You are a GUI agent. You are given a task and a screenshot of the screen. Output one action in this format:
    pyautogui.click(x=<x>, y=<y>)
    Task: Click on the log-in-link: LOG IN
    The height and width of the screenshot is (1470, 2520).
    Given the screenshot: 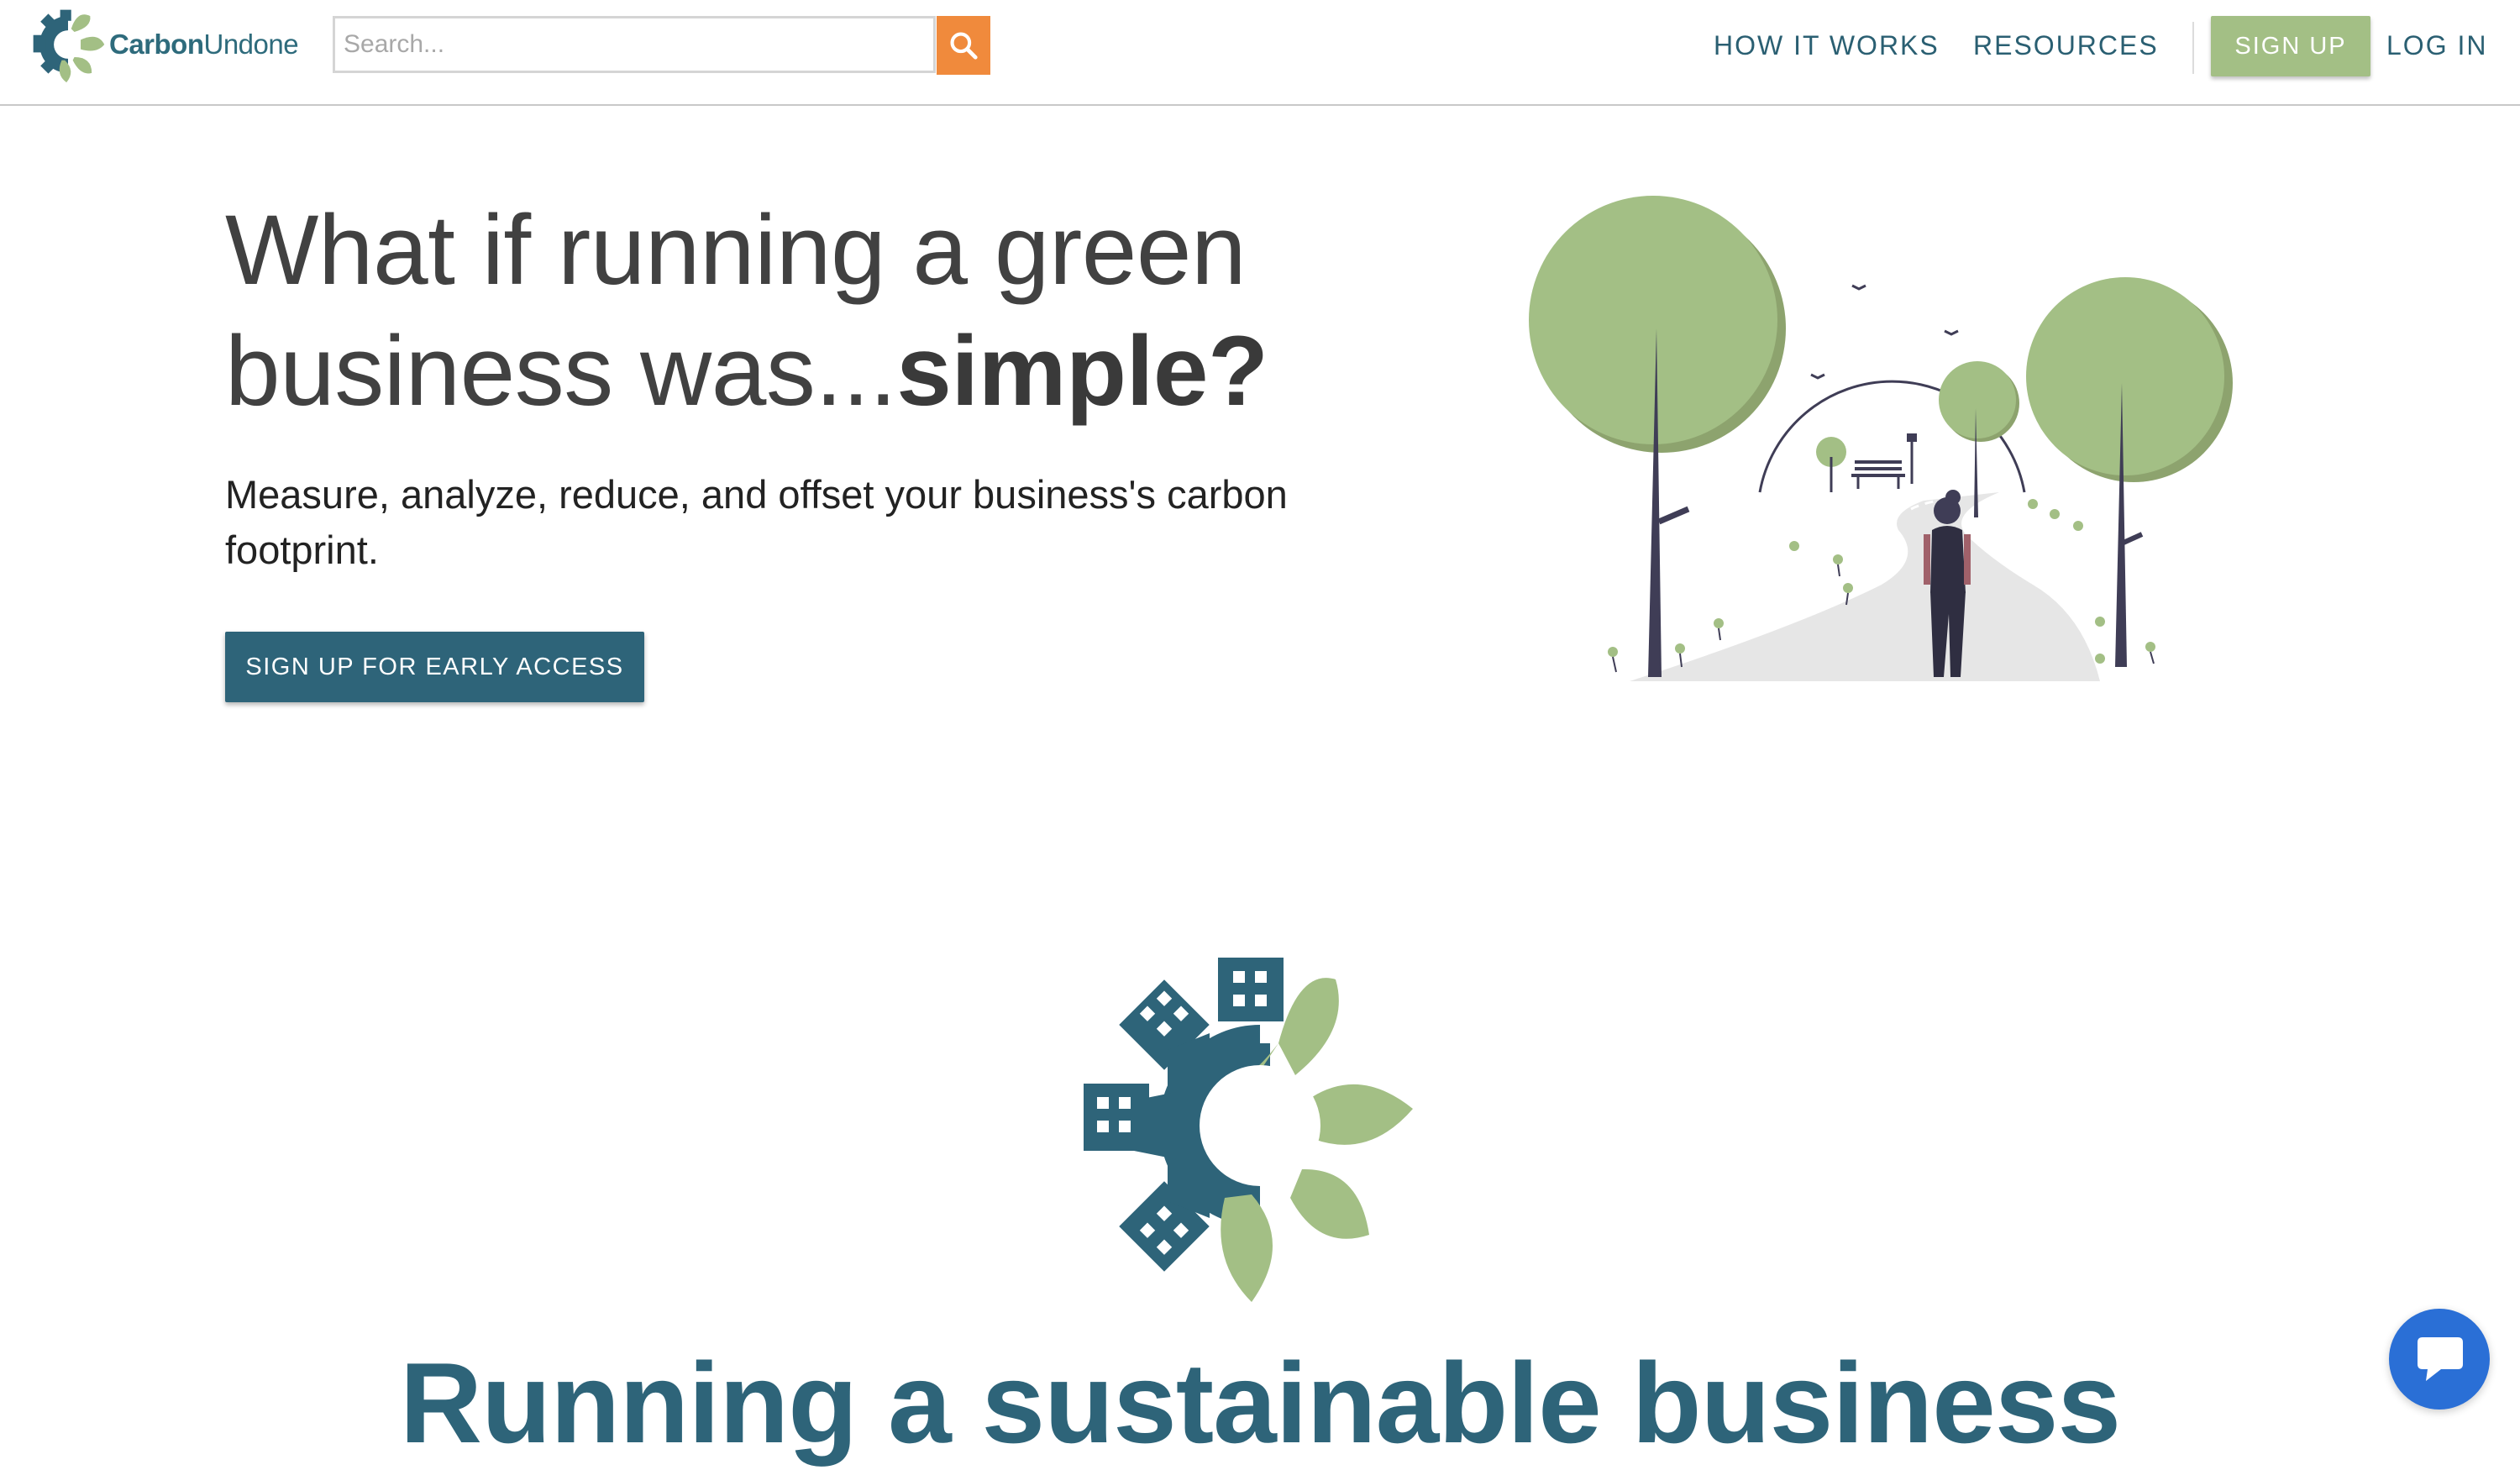 What is the action you would take?
    pyautogui.click(x=2436, y=45)
    